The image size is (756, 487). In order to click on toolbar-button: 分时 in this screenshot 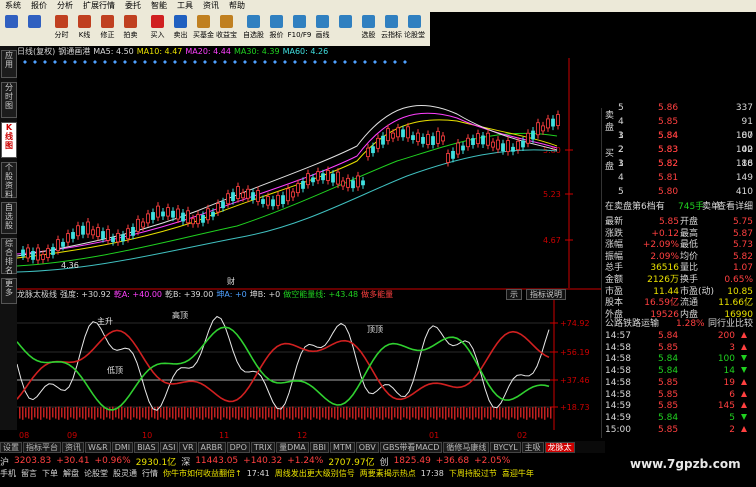, I will do `click(61, 29)`.